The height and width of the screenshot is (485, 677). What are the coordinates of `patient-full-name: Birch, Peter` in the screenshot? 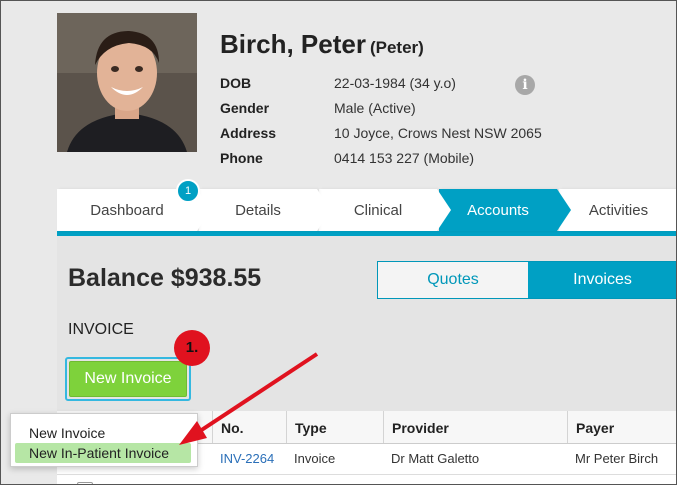 It's located at (293, 44).